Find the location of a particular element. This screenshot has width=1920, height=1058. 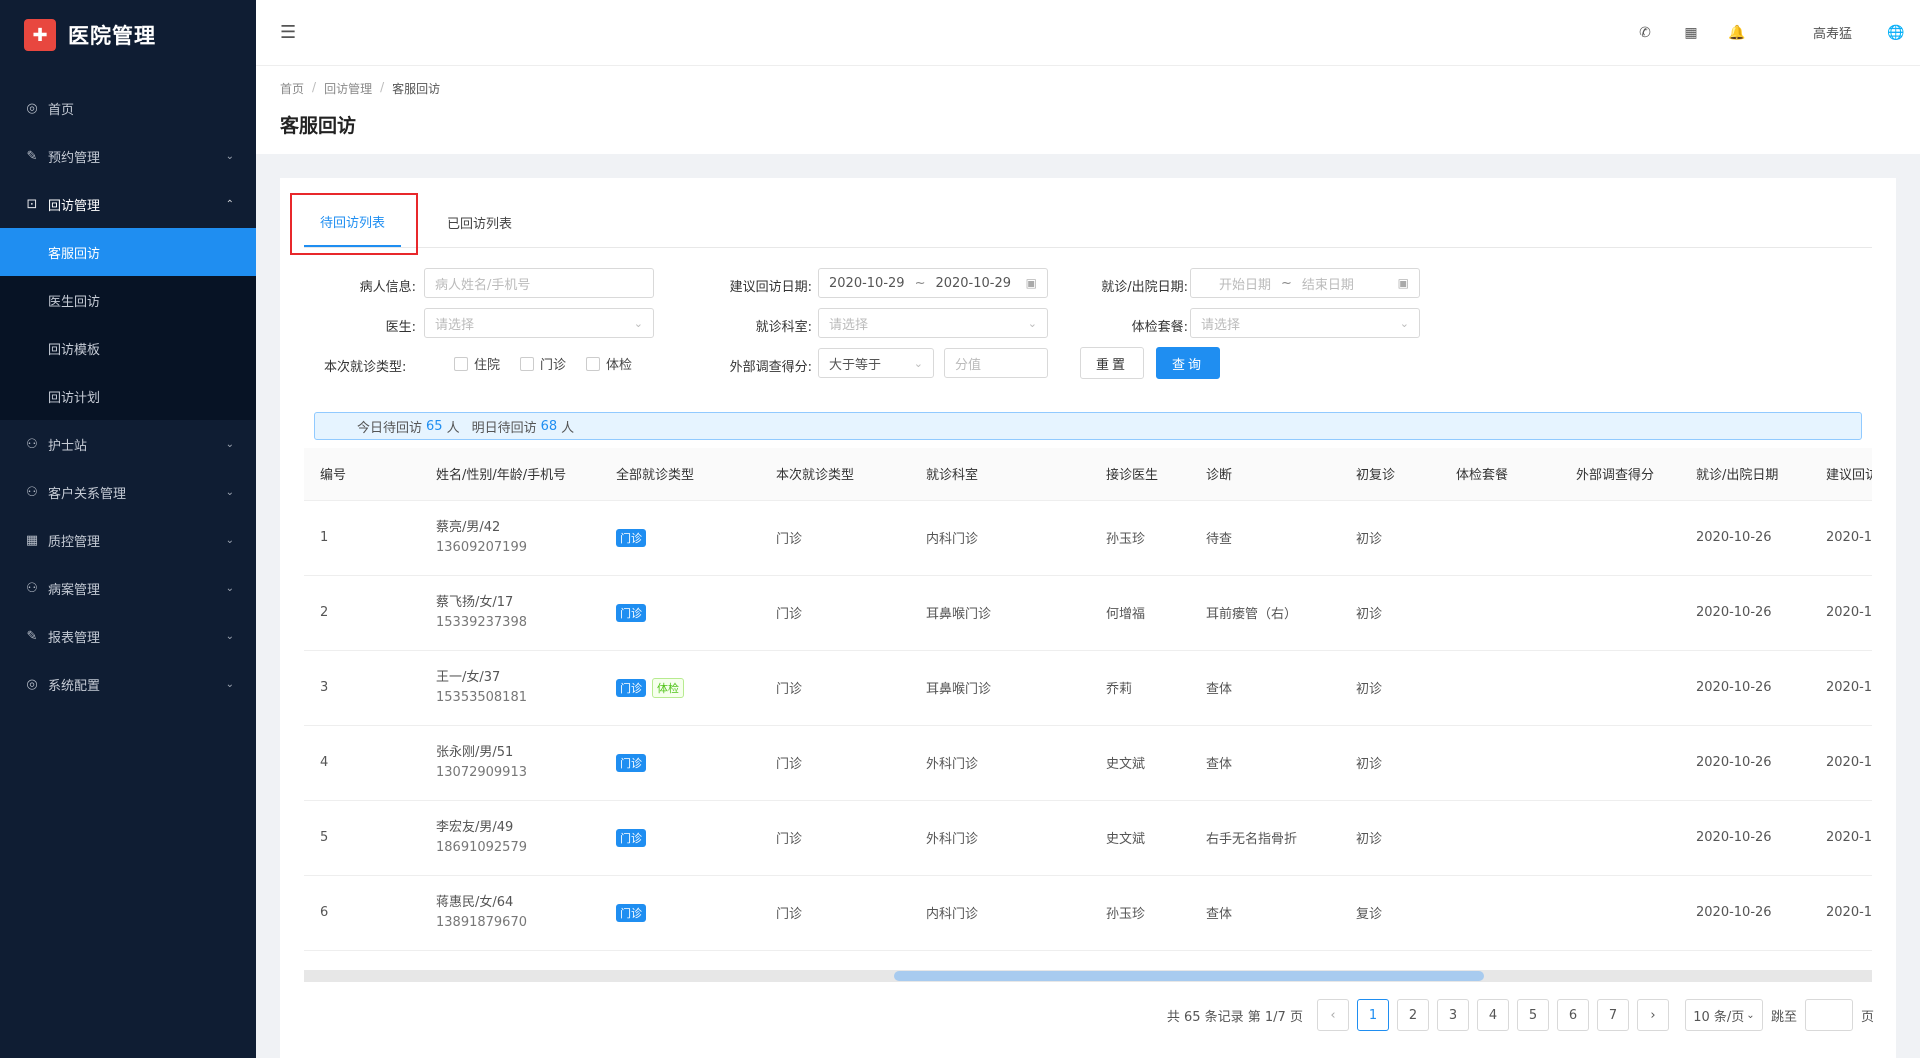

patient-info-label: 病人信息: is located at coordinates (387, 287).